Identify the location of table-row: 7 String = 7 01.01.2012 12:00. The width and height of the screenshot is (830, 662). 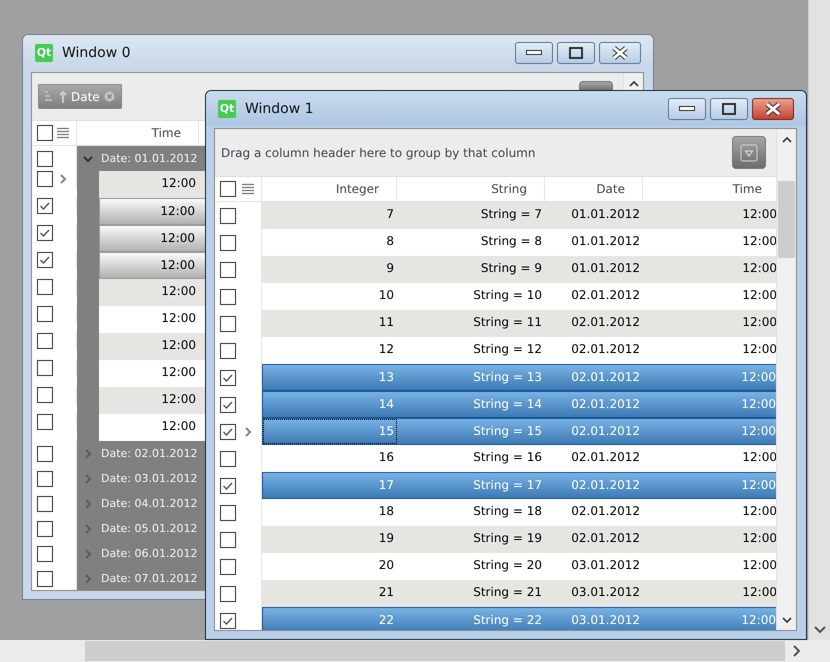
(519, 215).